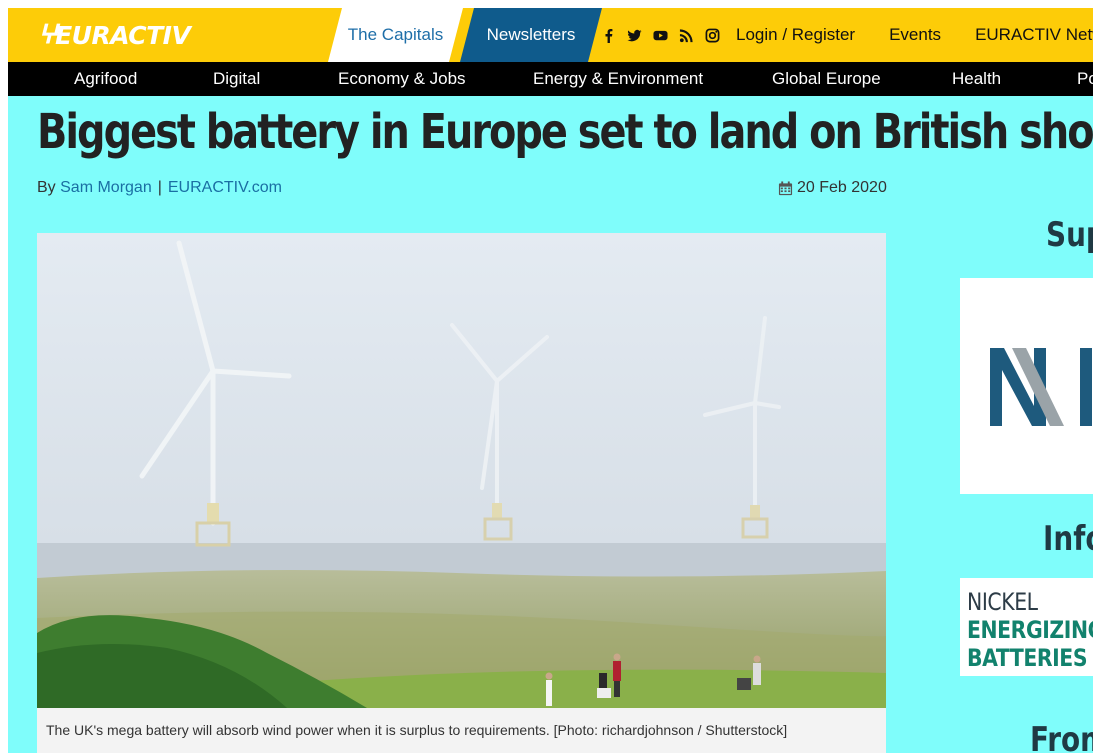 This screenshot has width=1105, height=753. I want to click on login-register-link: Login / Register, so click(795, 35).